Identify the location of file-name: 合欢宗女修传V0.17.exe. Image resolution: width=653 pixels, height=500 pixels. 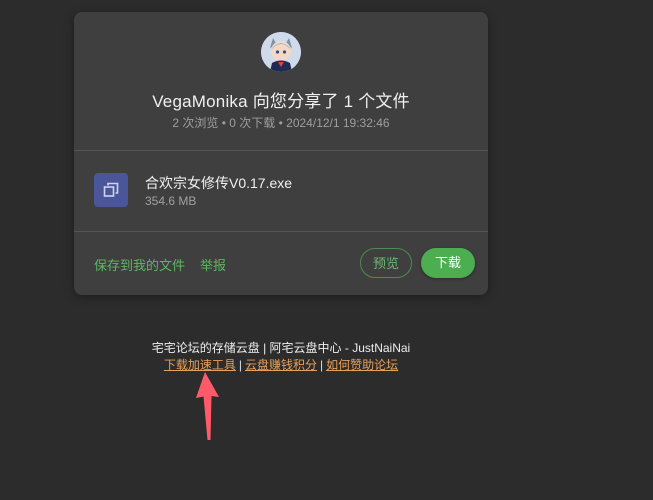
(218, 183).